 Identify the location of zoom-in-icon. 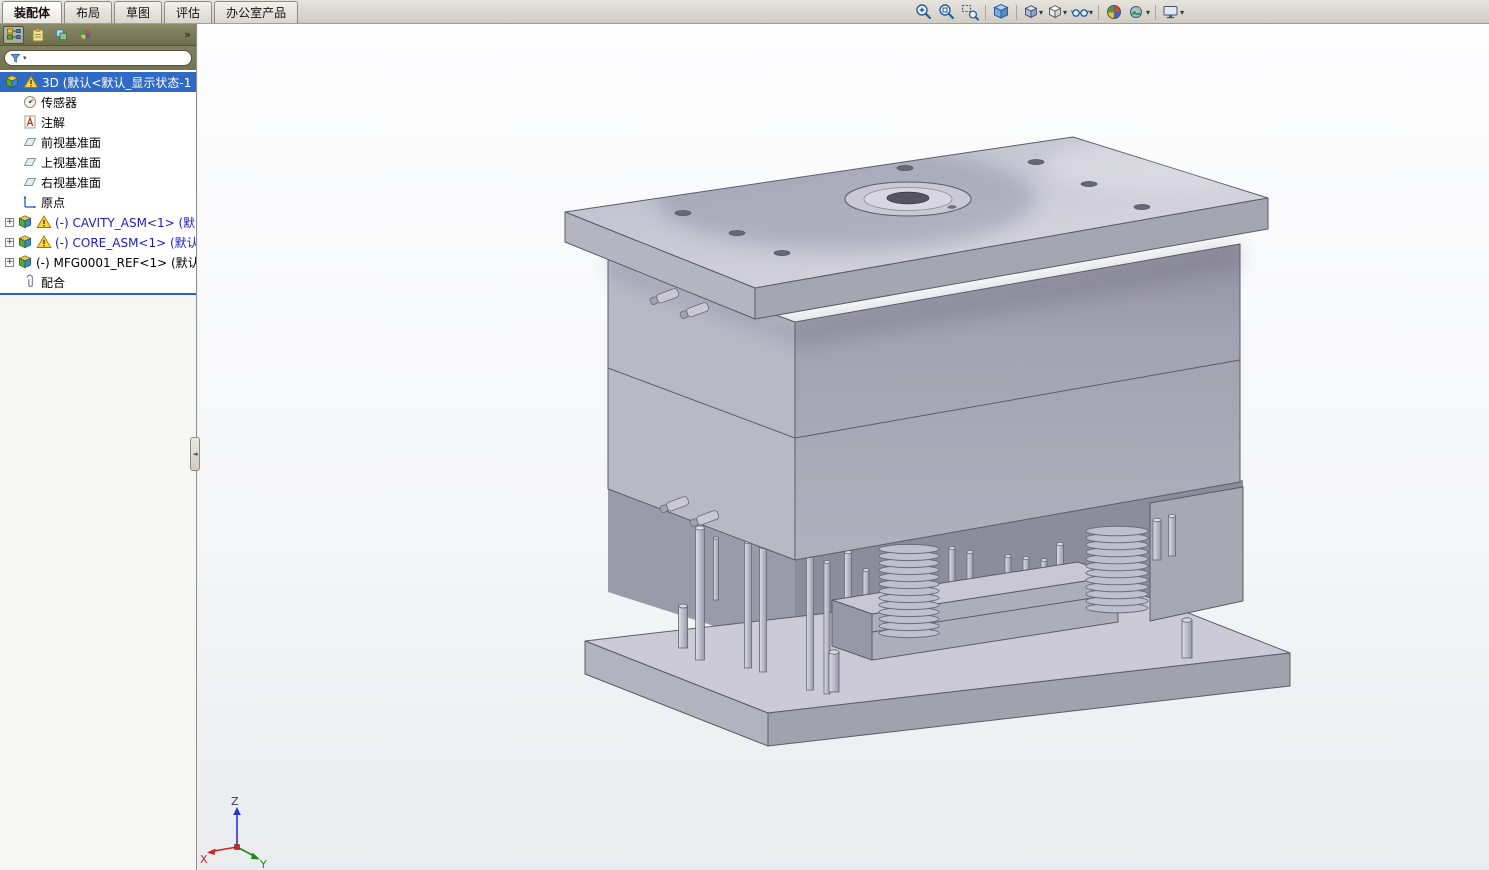
(924, 12).